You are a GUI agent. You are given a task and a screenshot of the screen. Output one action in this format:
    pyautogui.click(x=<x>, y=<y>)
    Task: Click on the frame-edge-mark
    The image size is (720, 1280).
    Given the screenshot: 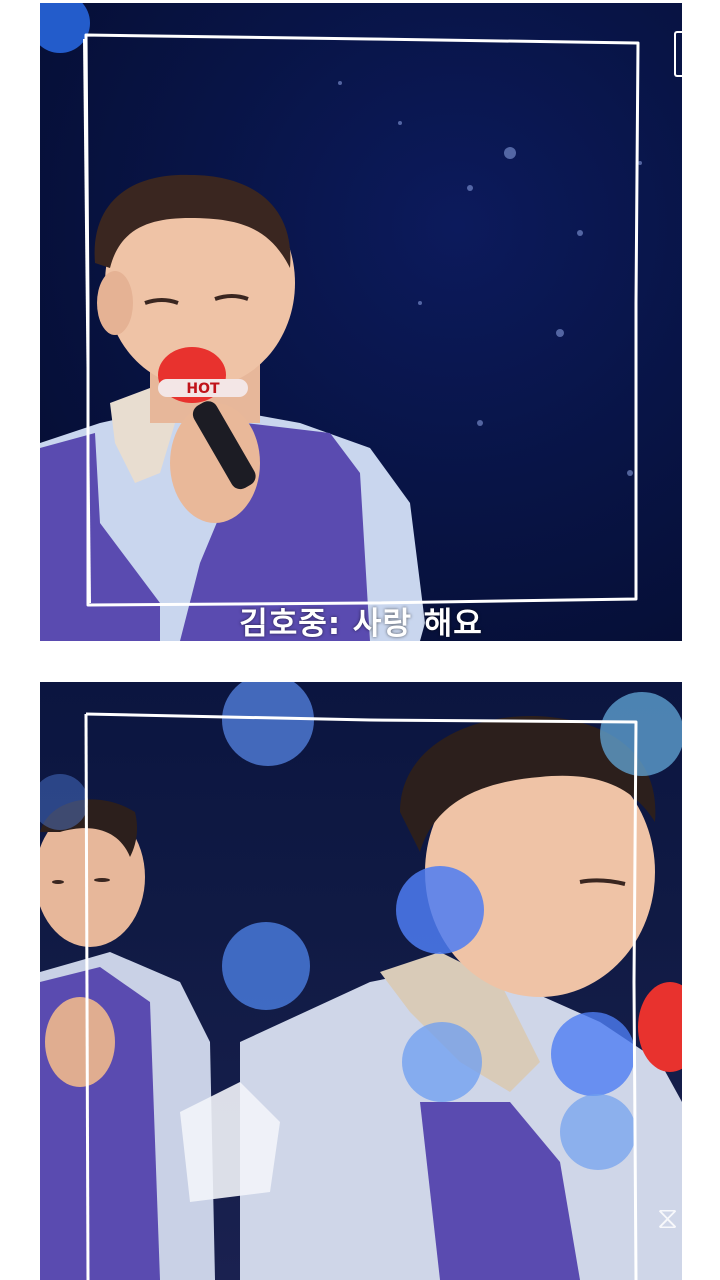 What is the action you would take?
    pyautogui.click(x=678, y=54)
    